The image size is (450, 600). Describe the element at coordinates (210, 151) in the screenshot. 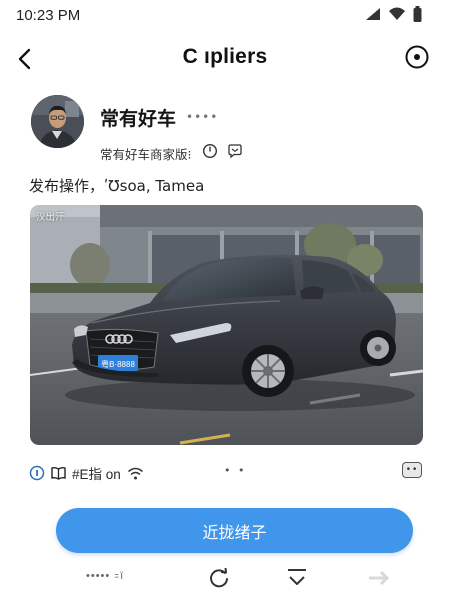

I see `clock-icon` at that location.